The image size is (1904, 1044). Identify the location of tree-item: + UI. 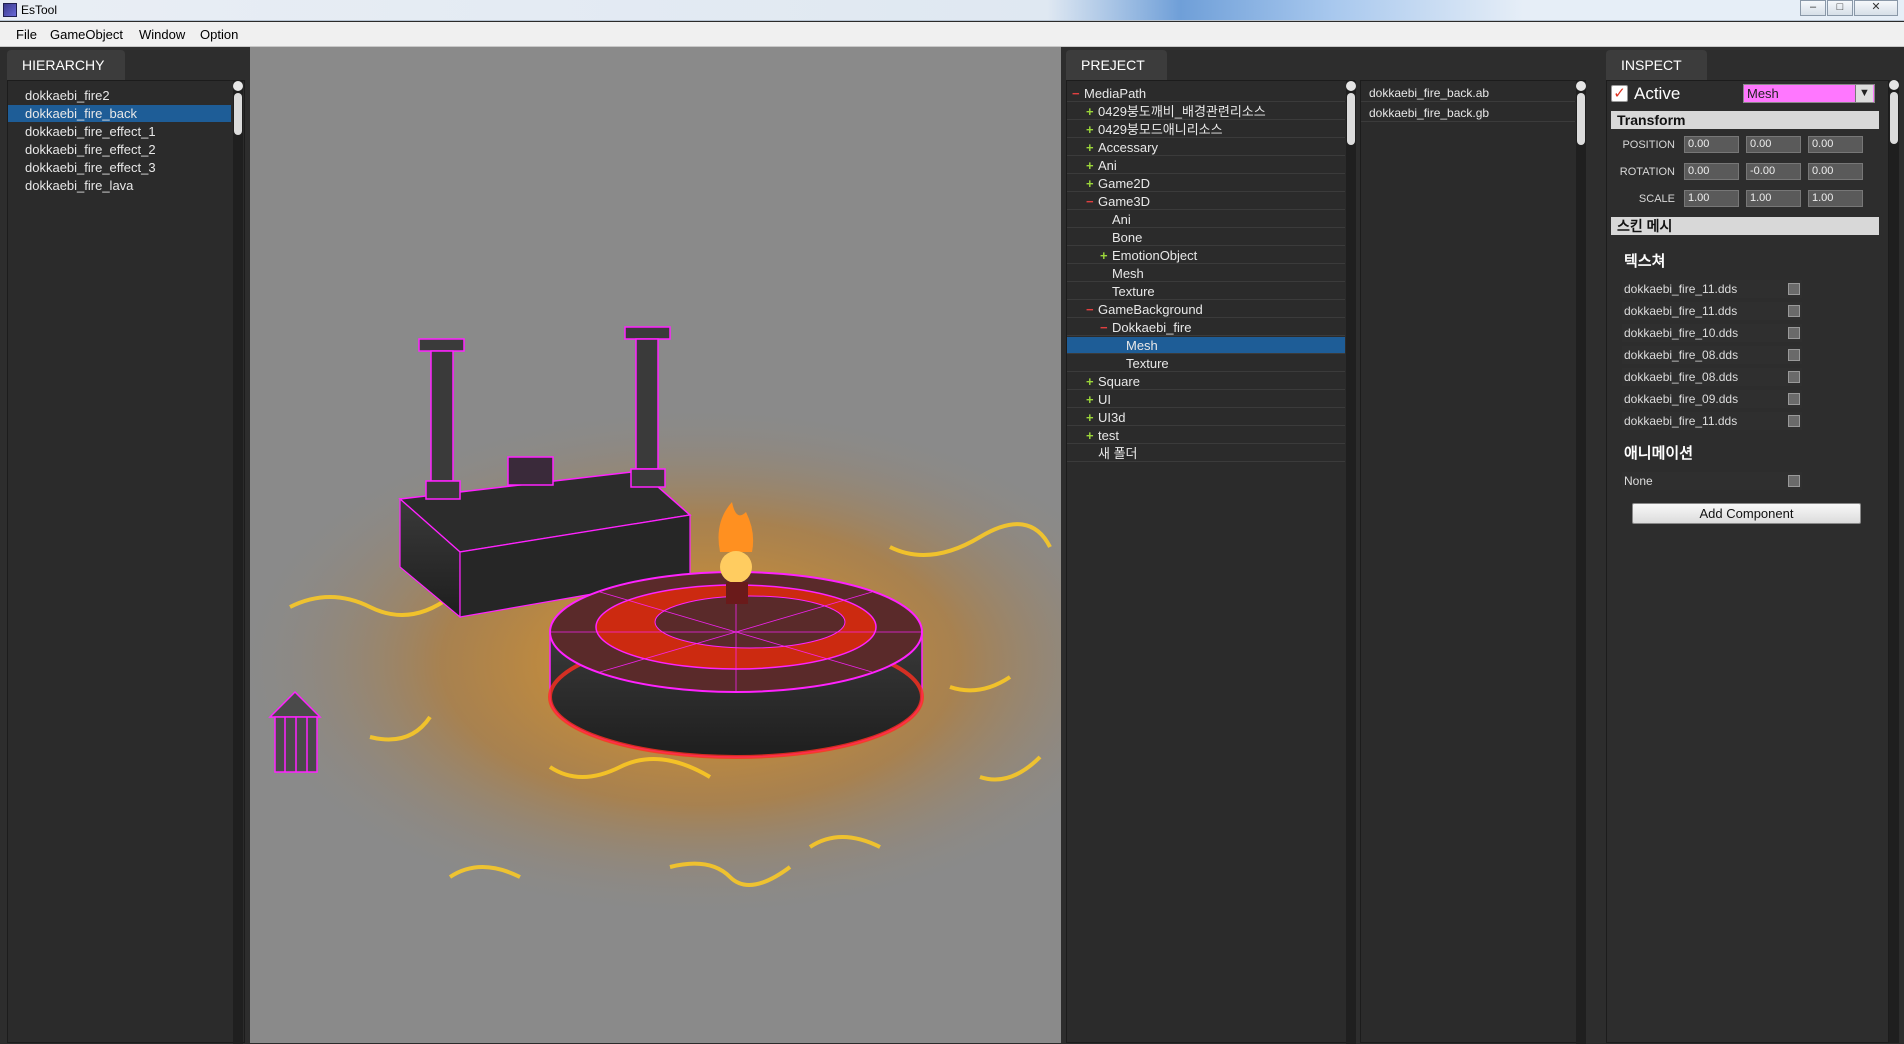
(1206, 399).